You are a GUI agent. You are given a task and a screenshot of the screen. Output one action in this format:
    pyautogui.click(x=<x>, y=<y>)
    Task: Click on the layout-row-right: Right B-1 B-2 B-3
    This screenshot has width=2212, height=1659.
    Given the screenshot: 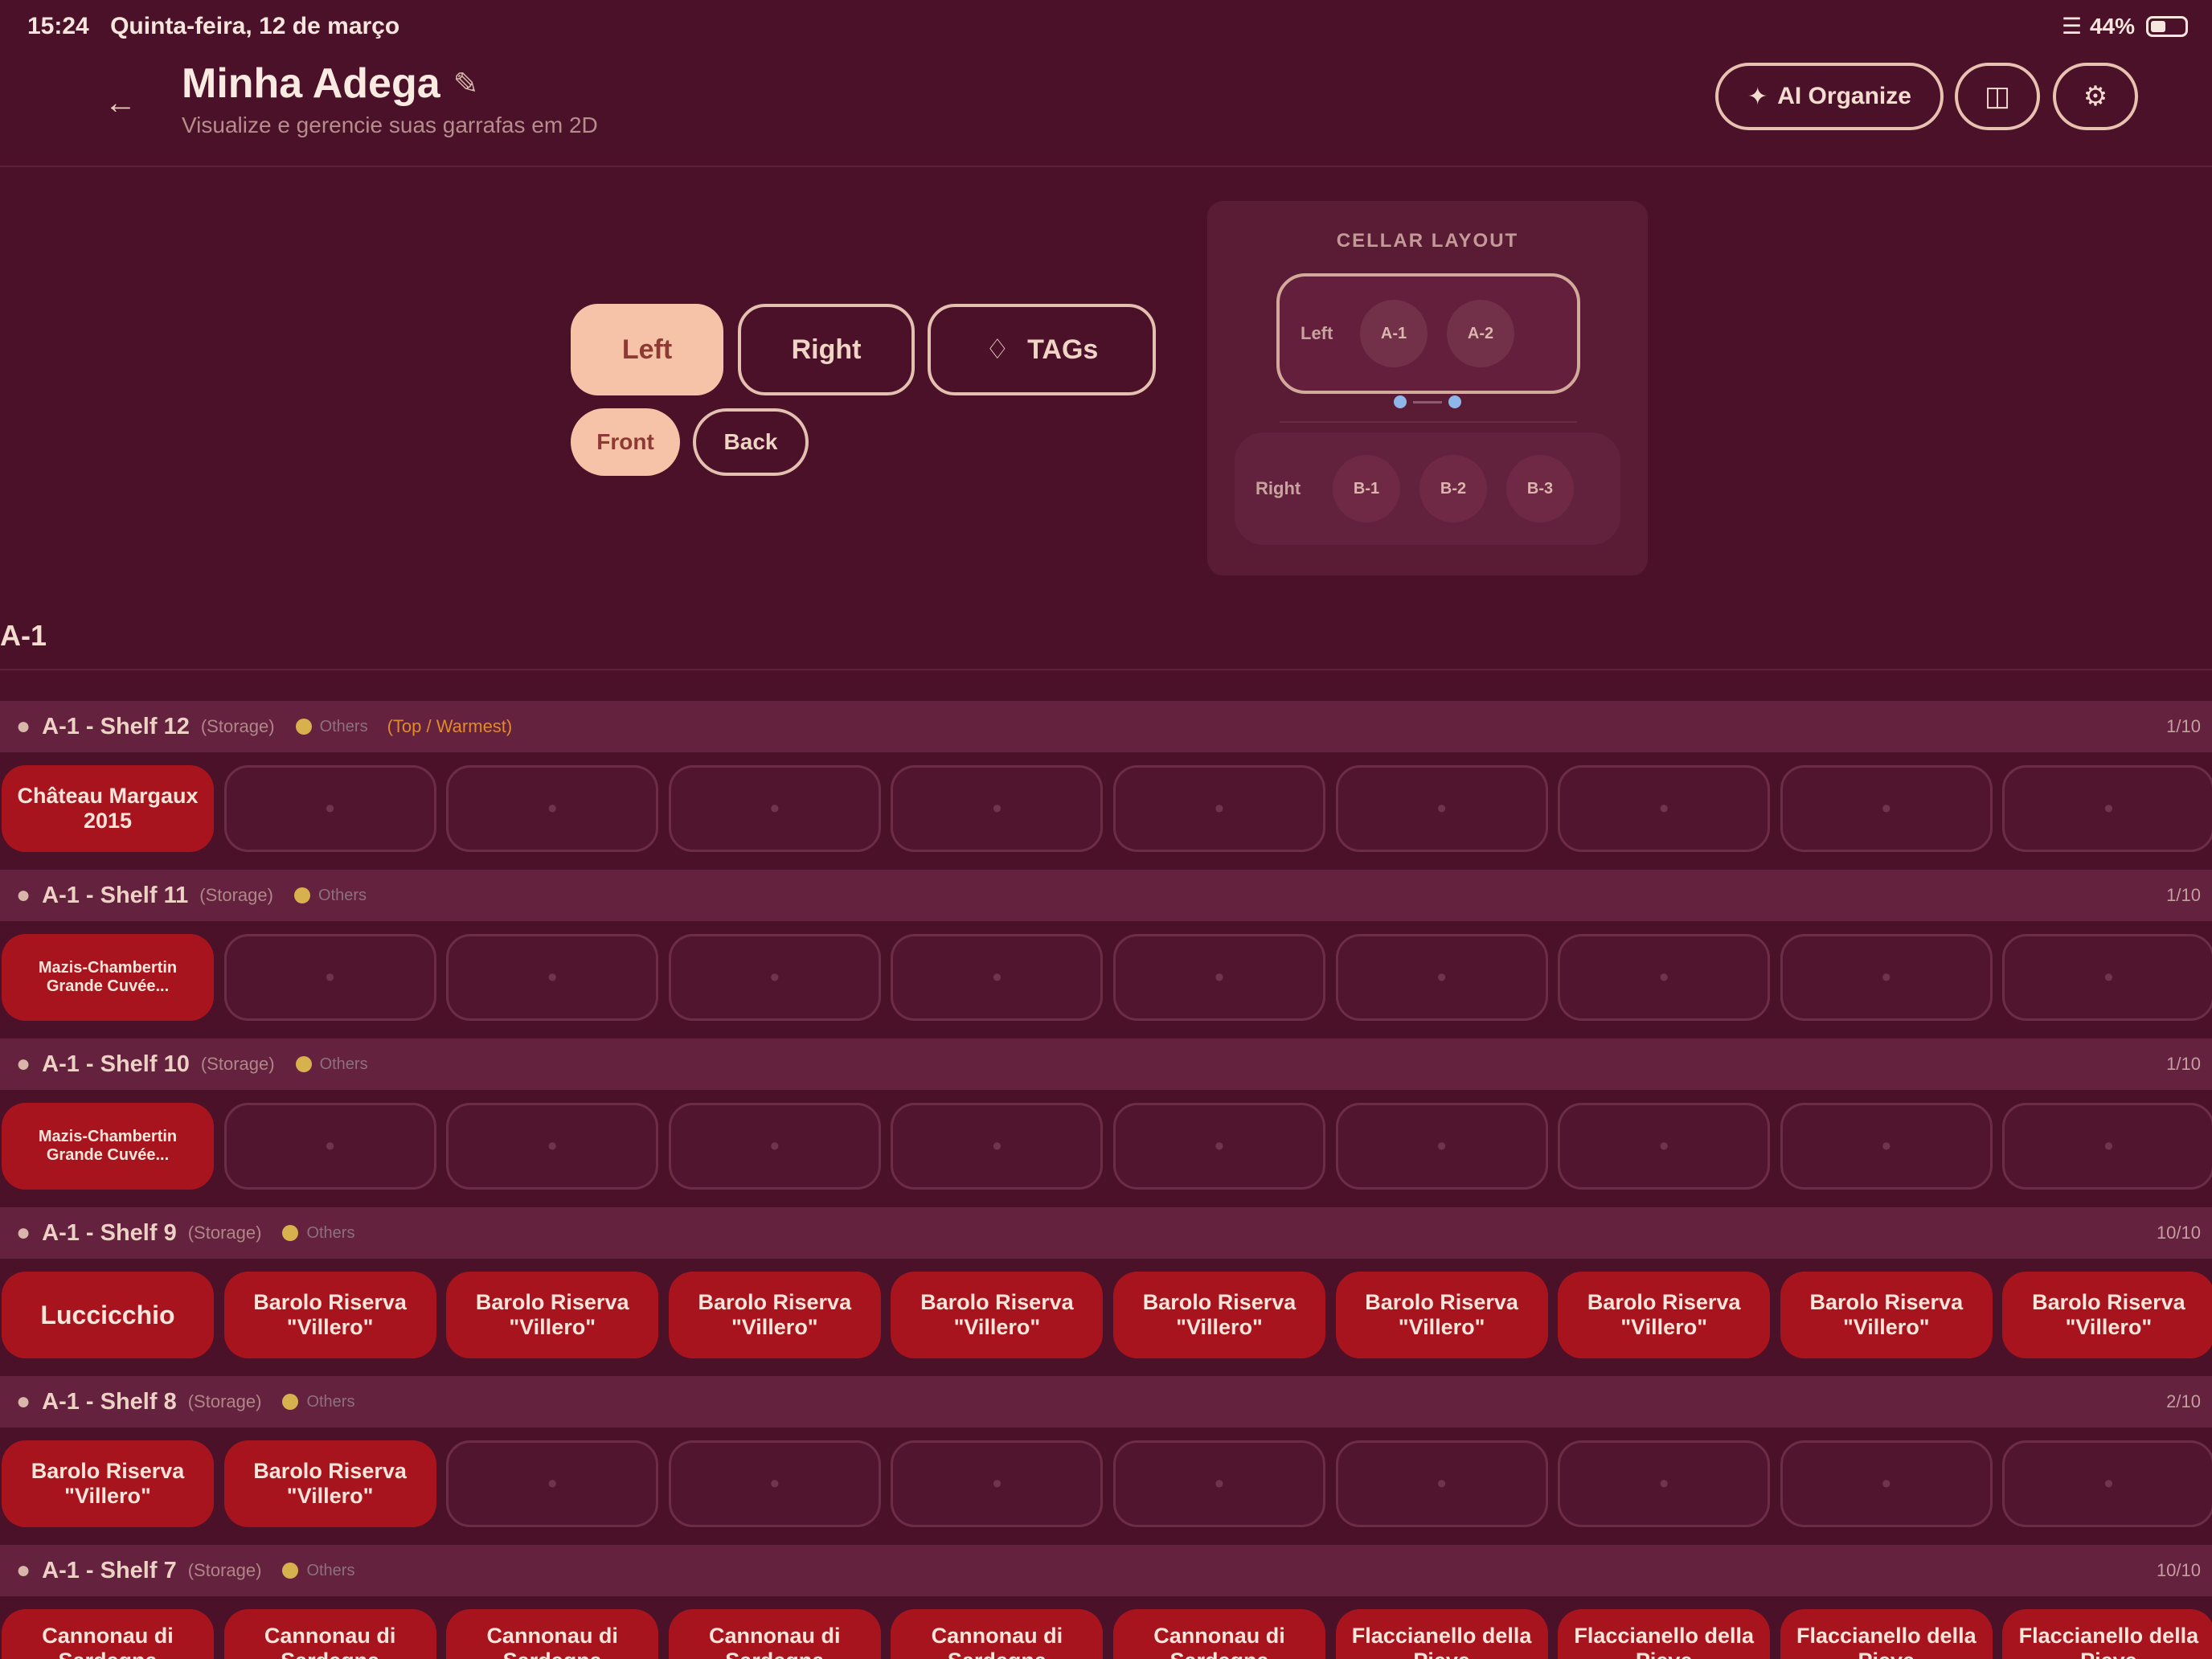 What is the action you would take?
    pyautogui.click(x=1427, y=488)
    